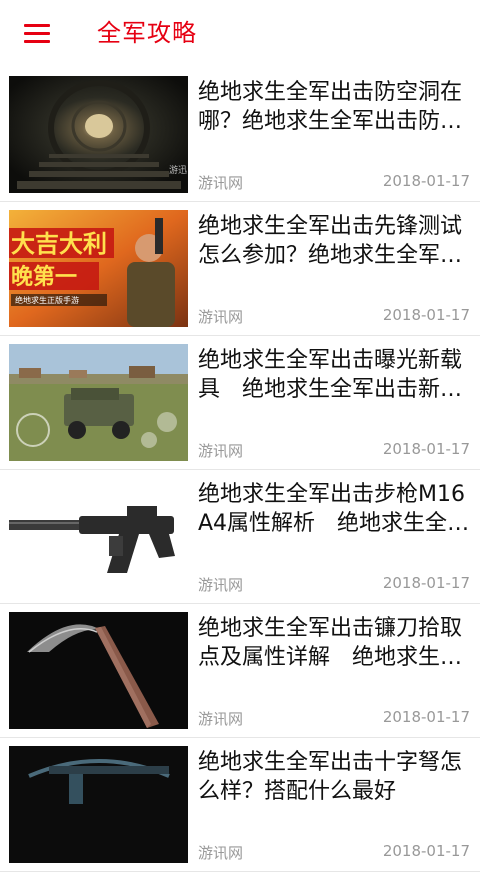 This screenshot has width=480, height=872. I want to click on hamburger-menu-icon, so click(37, 33).